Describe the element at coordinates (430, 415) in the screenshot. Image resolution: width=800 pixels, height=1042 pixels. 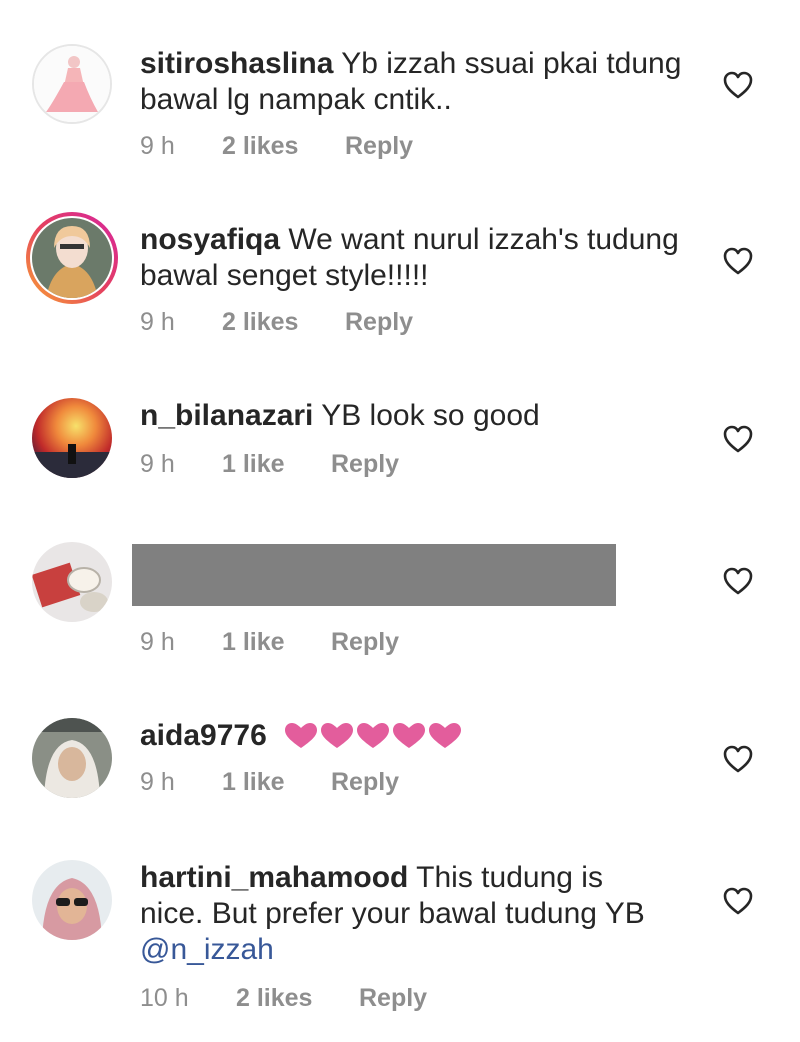
I see `comment-body: YB look so good` at that location.